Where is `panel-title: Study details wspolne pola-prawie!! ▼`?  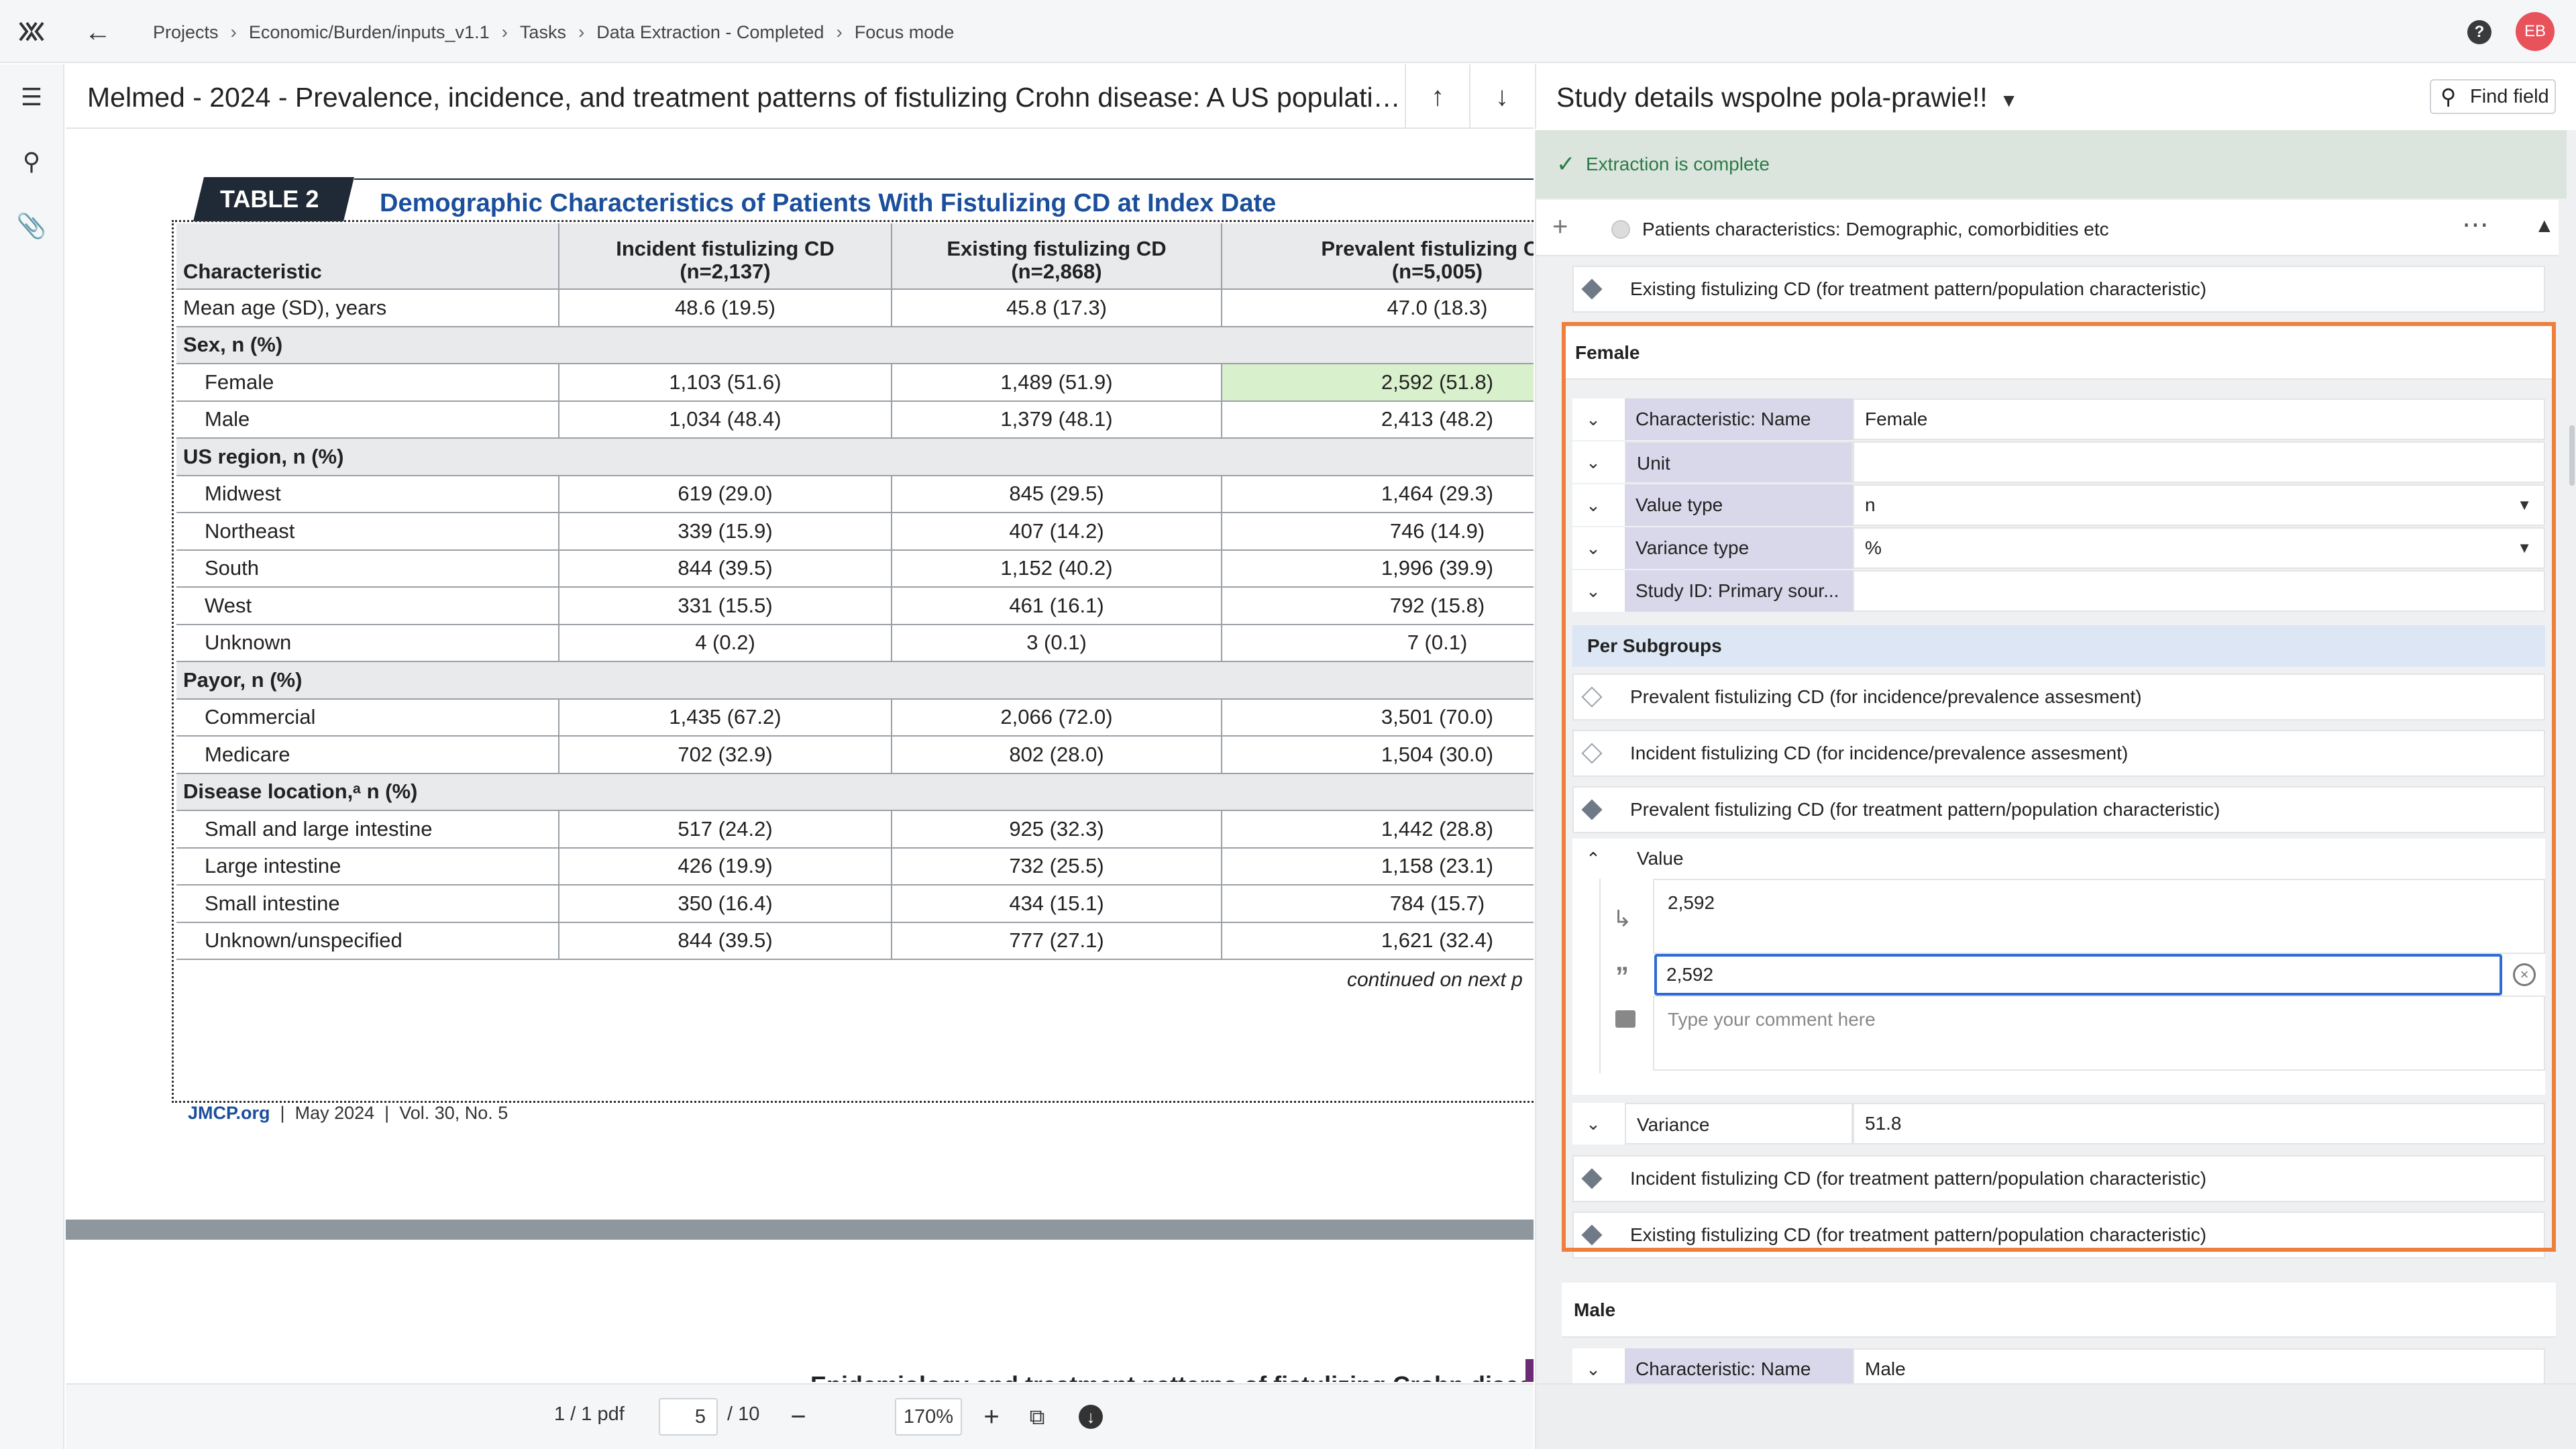 panel-title: Study details wspolne pola-prawie!! ▼ is located at coordinates (1787, 97).